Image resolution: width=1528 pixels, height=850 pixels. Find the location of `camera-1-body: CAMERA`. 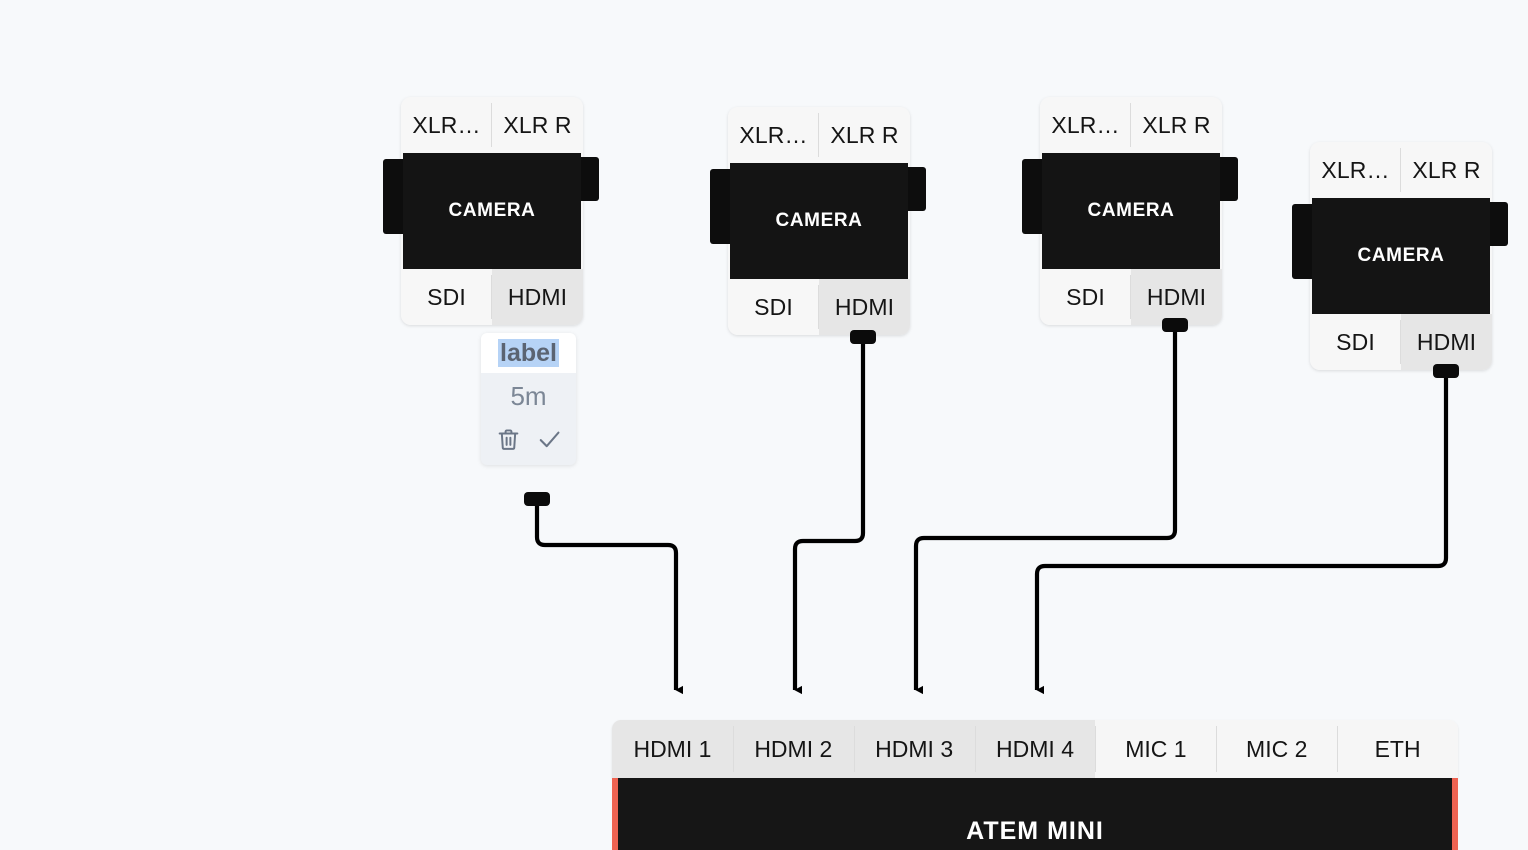

camera-1-body: CAMERA is located at coordinates (492, 211).